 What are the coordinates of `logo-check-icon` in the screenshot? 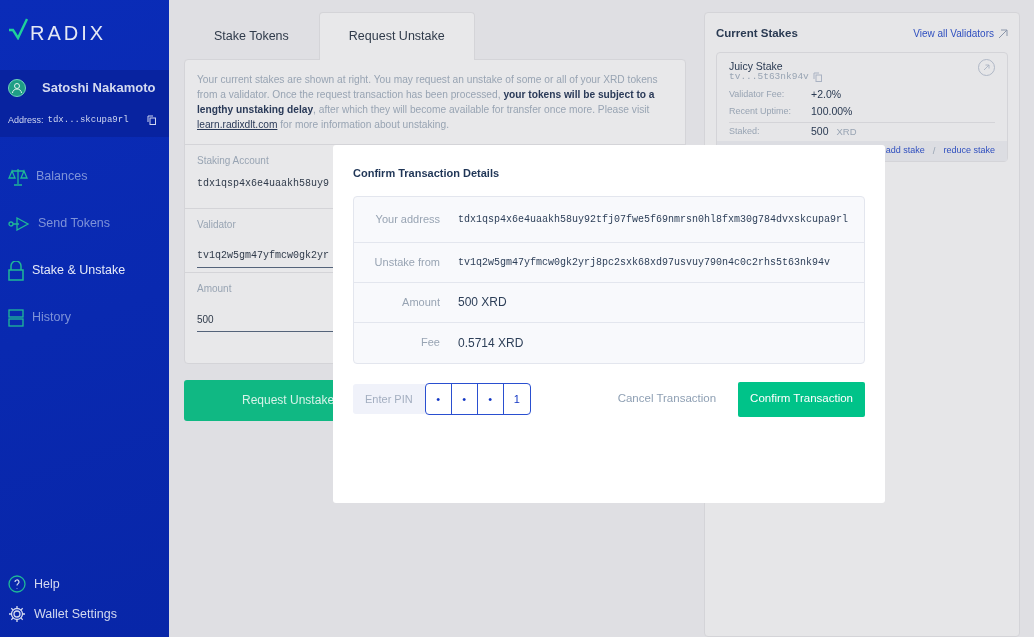 It's located at (18, 29).